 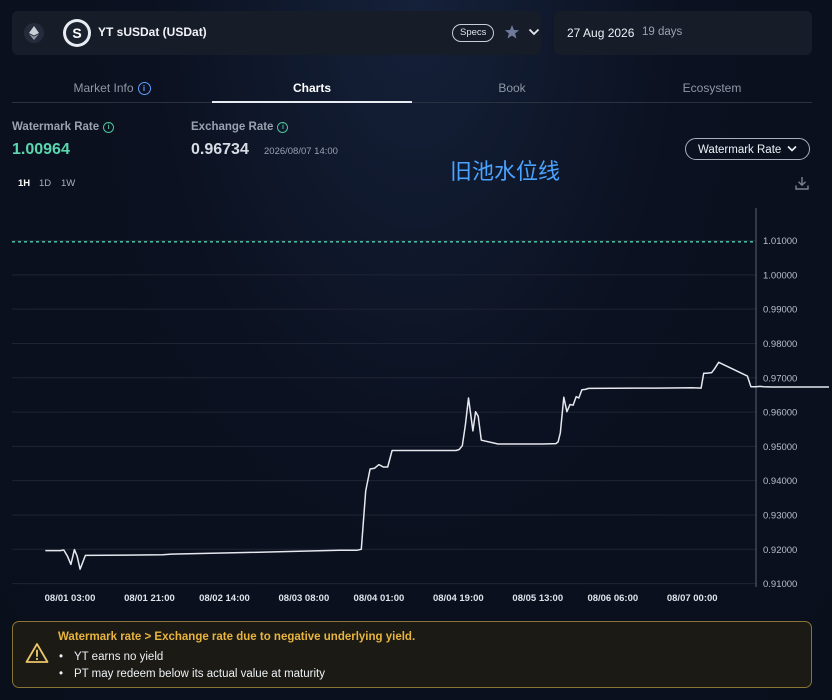 What do you see at coordinates (45, 183) in the screenshot?
I see `timeframe-1d: 1D` at bounding box center [45, 183].